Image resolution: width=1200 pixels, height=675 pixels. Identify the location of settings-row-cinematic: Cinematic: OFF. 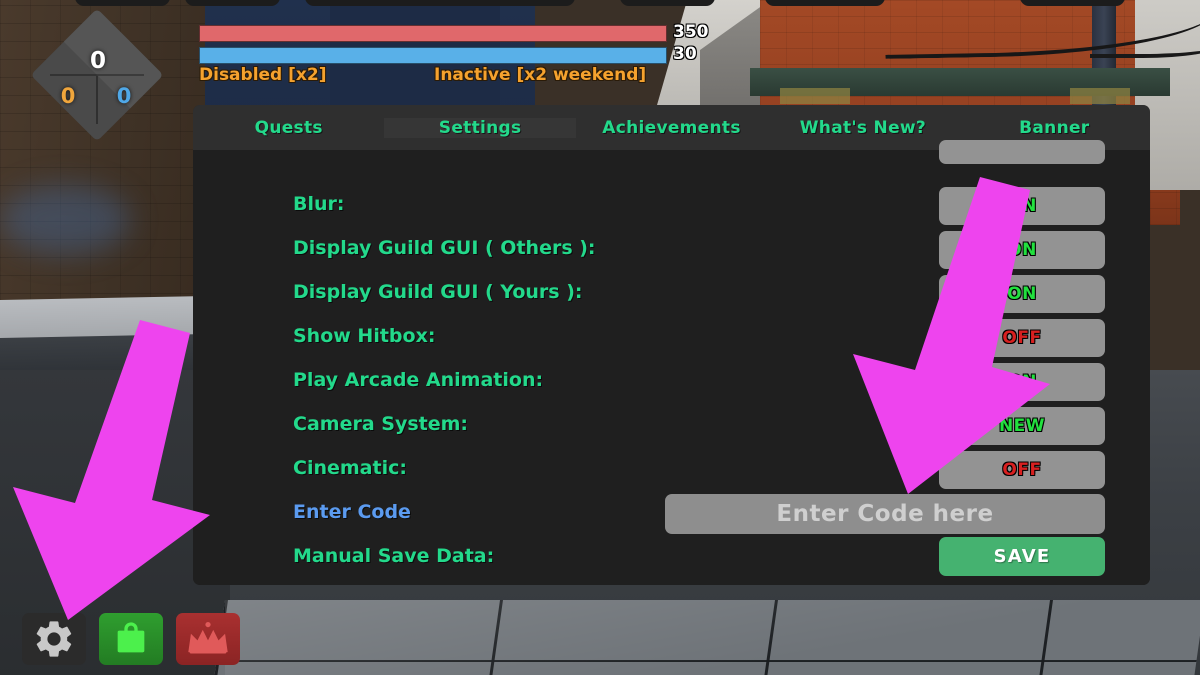
(671, 470).